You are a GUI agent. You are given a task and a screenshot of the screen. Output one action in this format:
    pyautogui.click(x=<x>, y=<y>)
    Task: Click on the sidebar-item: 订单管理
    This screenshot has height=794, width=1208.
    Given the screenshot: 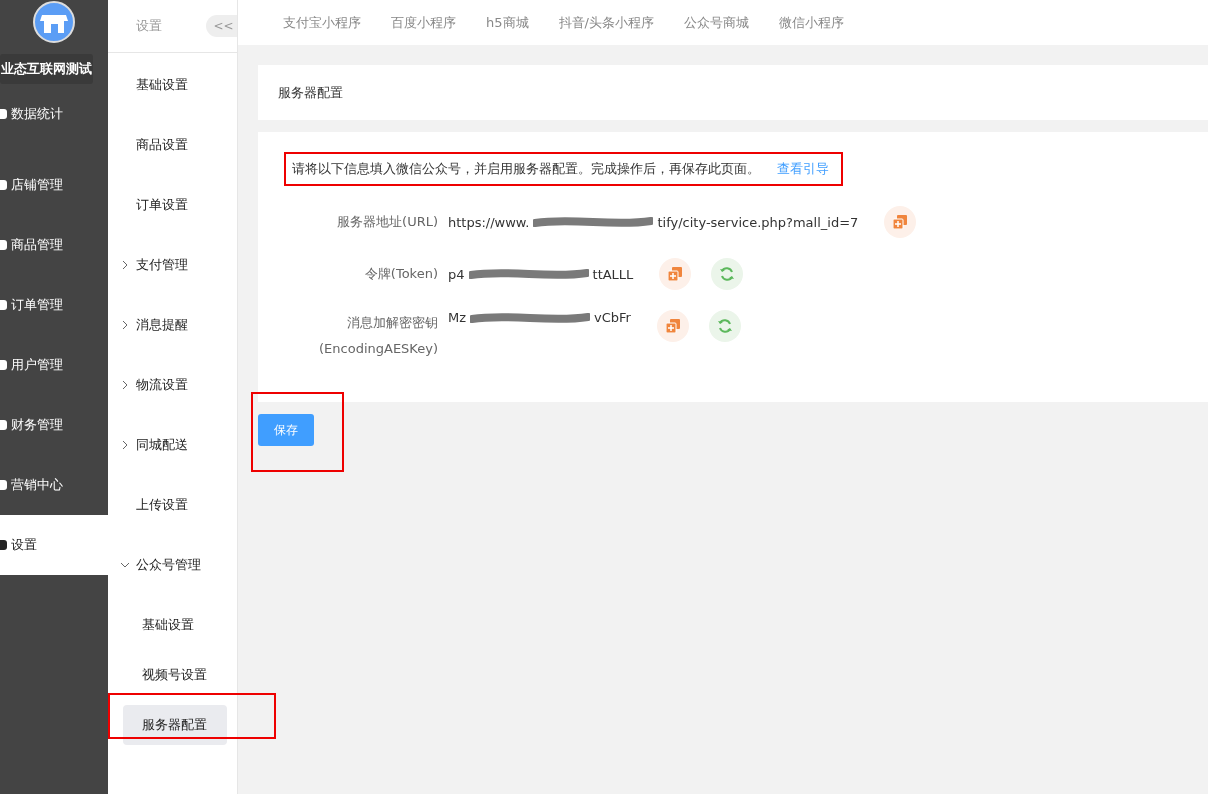 What is the action you would take?
    pyautogui.click(x=54, y=305)
    